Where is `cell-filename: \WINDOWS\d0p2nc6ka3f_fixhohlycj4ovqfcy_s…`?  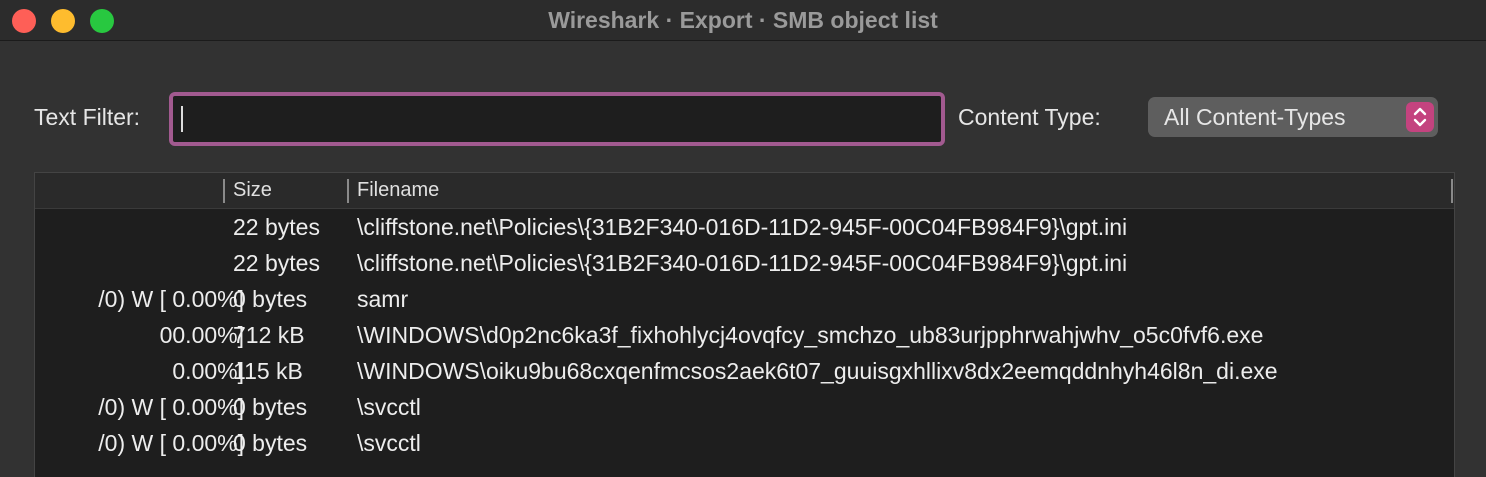
cell-filename: \WINDOWS\d0p2nc6ka3f_fixhohlycj4ovqfcy_s… is located at coordinates (810, 335).